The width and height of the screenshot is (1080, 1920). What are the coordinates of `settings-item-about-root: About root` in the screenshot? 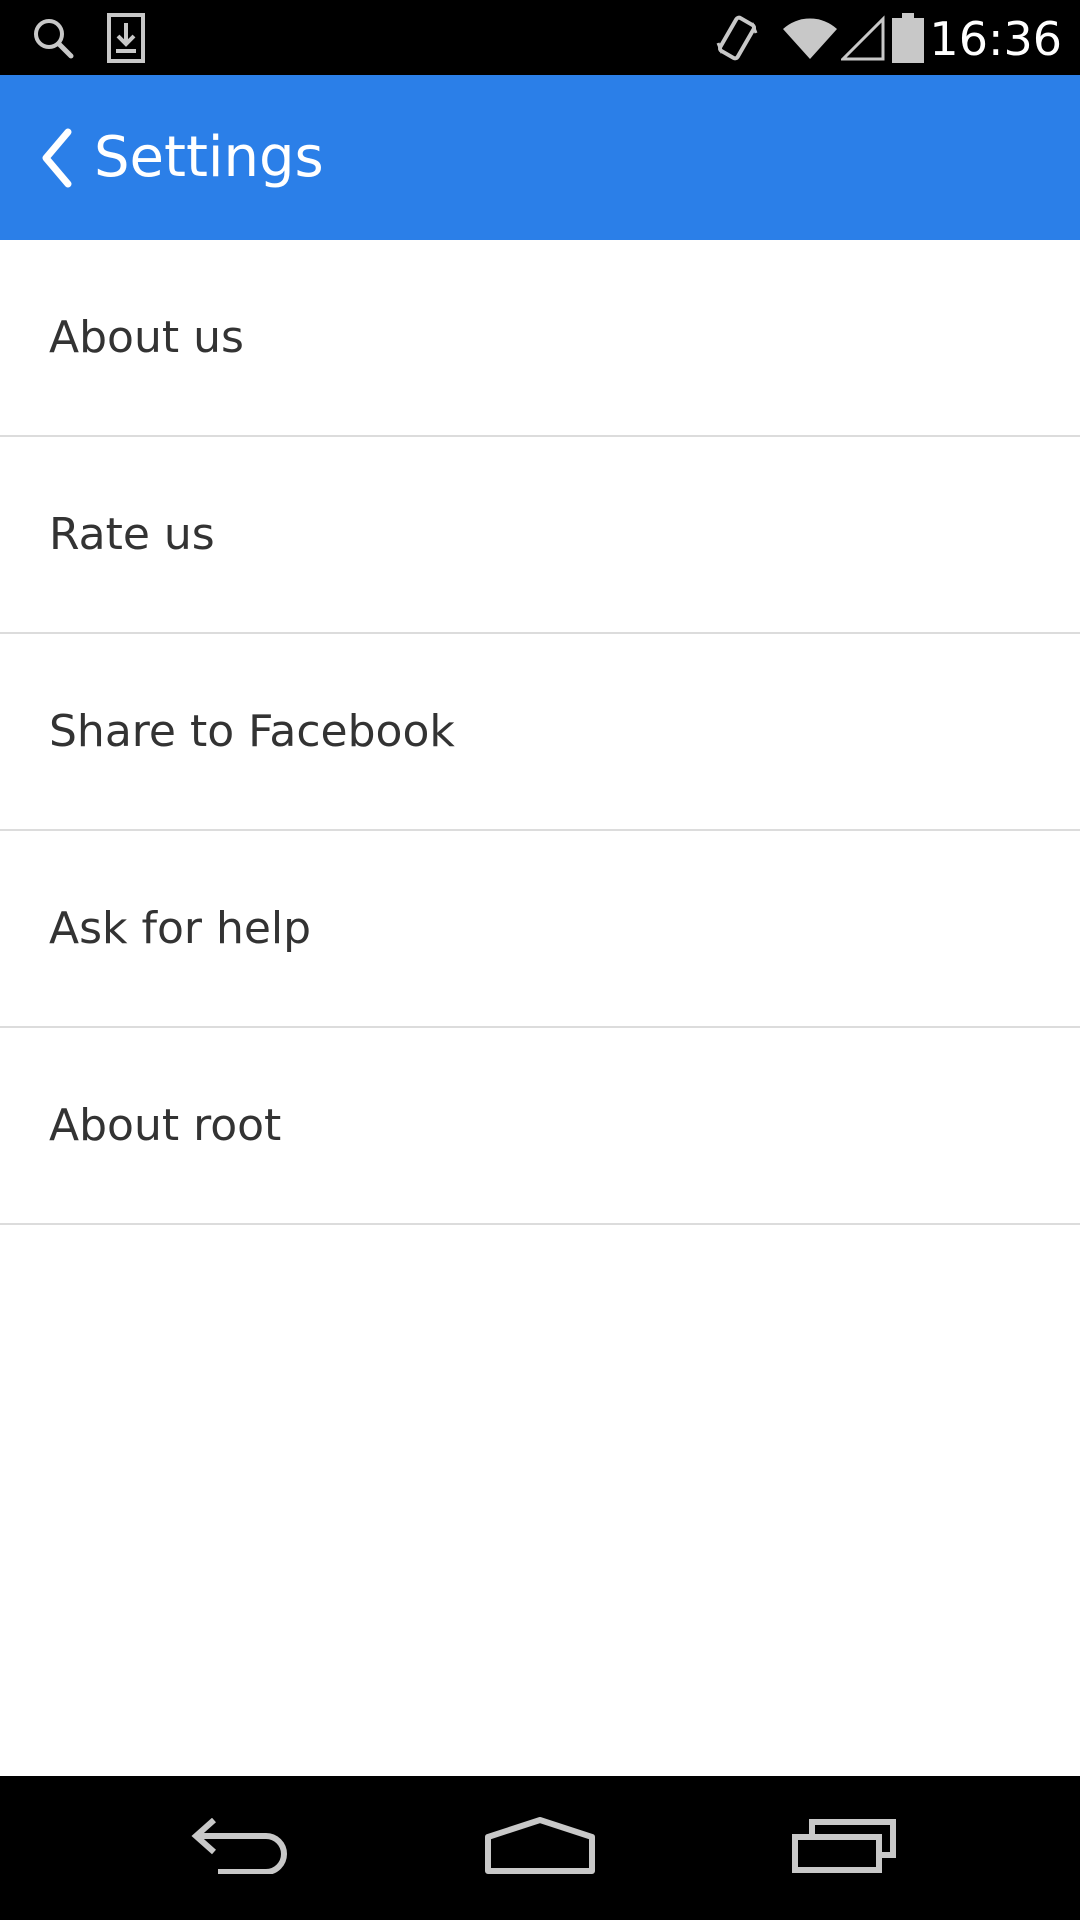 It's located at (540, 1126).